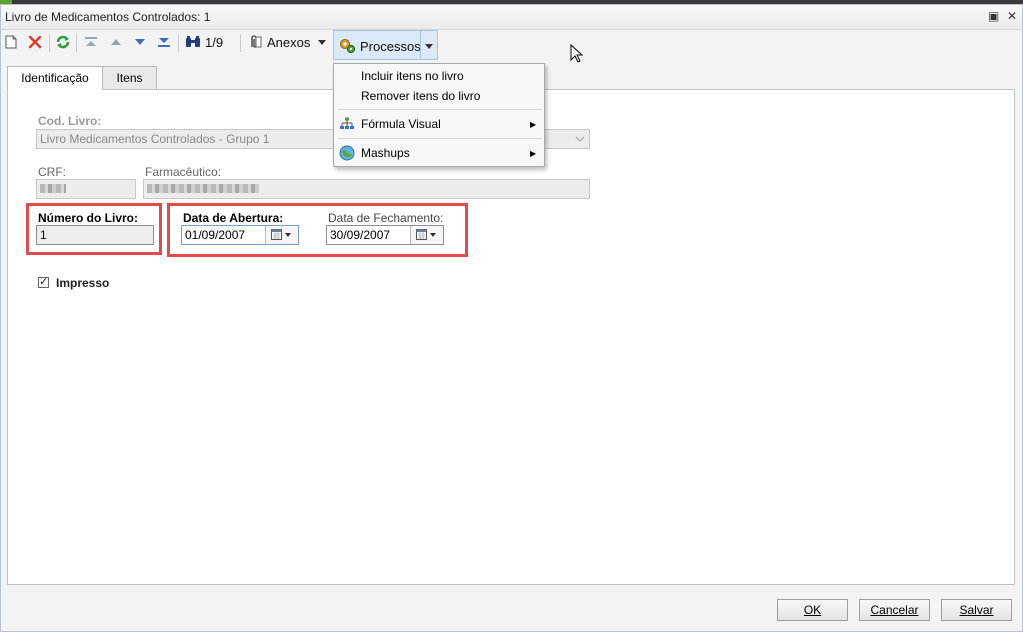 Image resolution: width=1023 pixels, height=632 pixels. What do you see at coordinates (580, 139) in the screenshot?
I see `chevron-down-icon` at bounding box center [580, 139].